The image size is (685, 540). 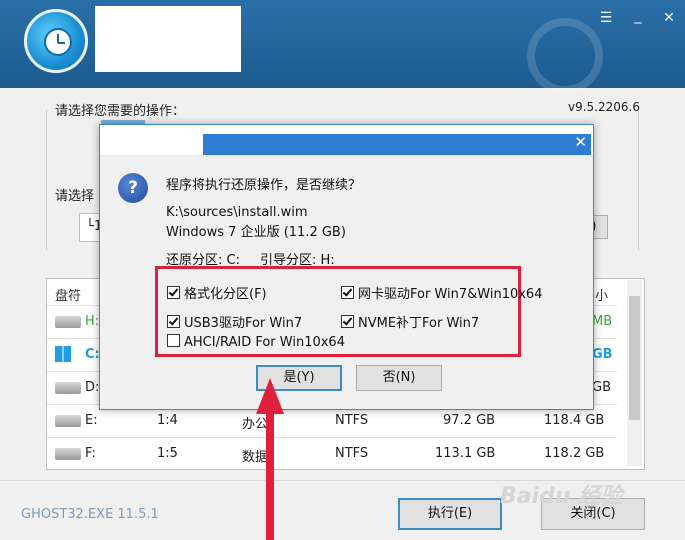 What do you see at coordinates (441, 292) in the screenshot?
I see `option-nic-driver: 网卡驱动For Win7&Win10x64` at bounding box center [441, 292].